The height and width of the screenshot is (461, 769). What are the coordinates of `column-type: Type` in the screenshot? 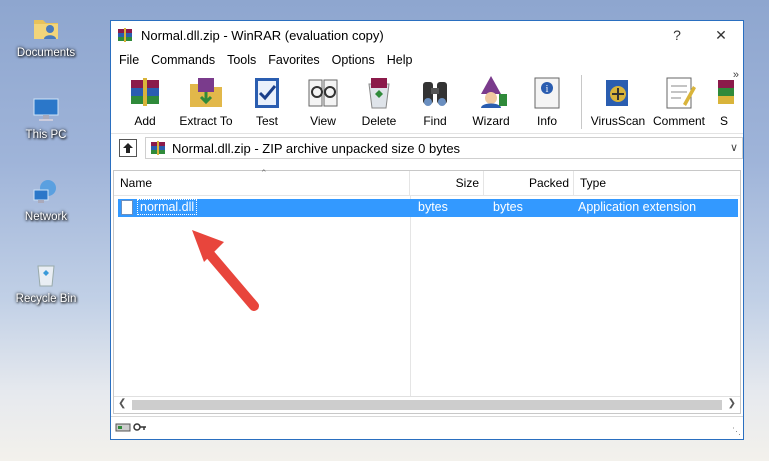 It's located at (657, 183).